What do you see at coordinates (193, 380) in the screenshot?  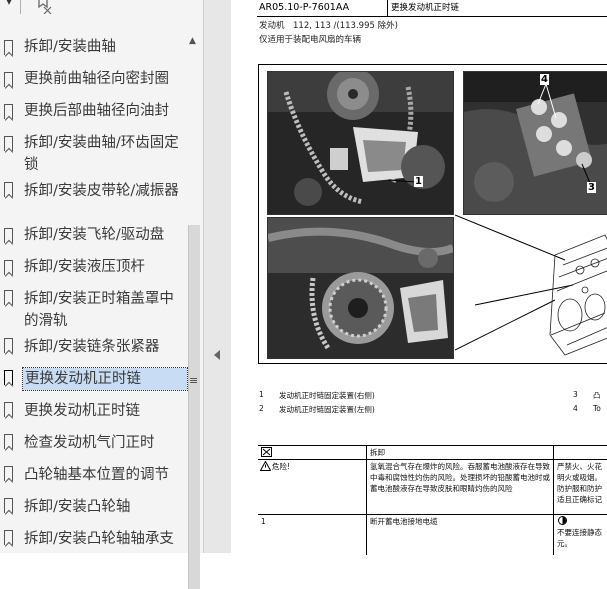 I see `panel-grip-icon: ≡` at bounding box center [193, 380].